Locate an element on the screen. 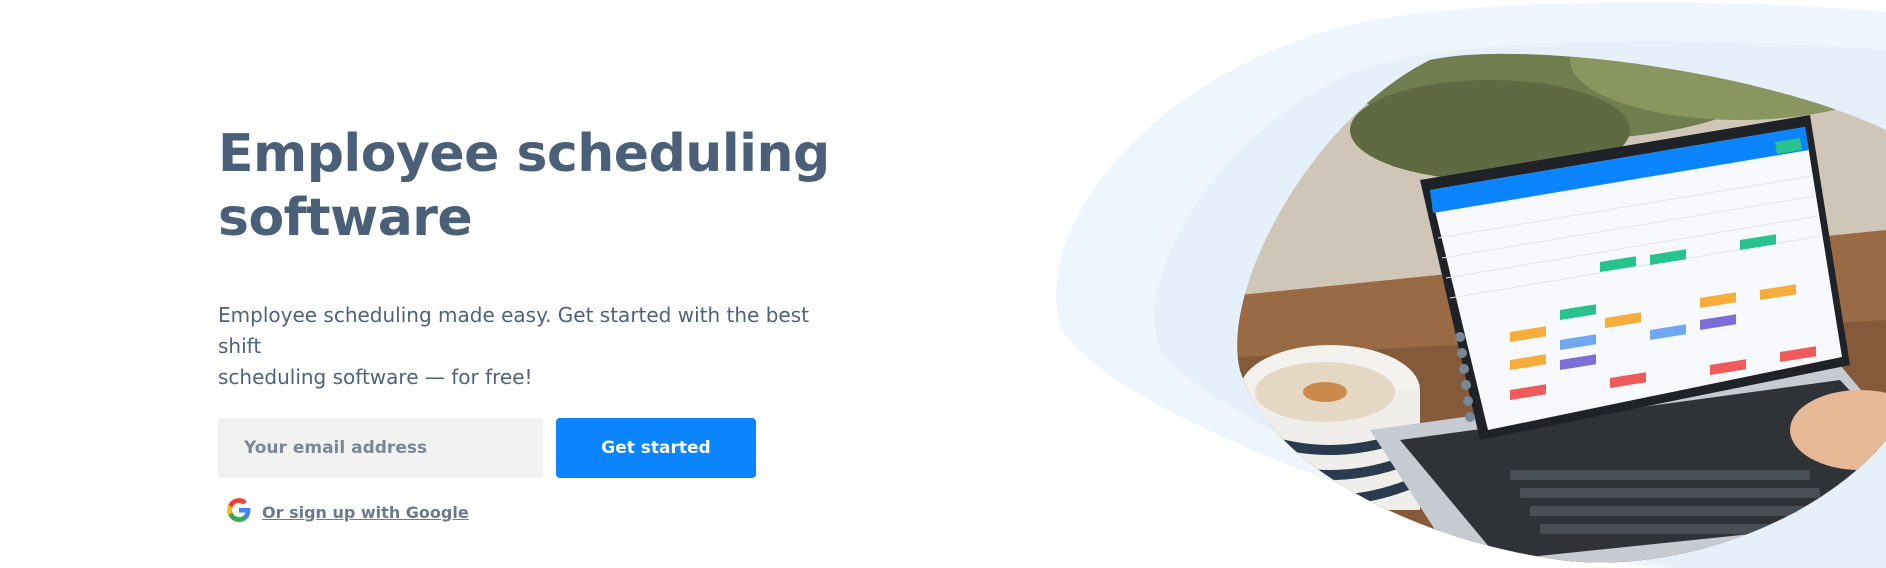 Image resolution: width=1886 pixels, height=568 pixels. google-signup-link: Or sign up with Google is located at coordinates (365, 512).